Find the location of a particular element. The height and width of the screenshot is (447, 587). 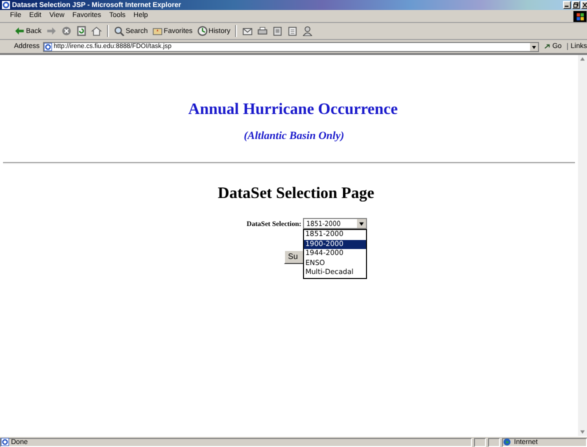

globe-icon is located at coordinates (507, 442).